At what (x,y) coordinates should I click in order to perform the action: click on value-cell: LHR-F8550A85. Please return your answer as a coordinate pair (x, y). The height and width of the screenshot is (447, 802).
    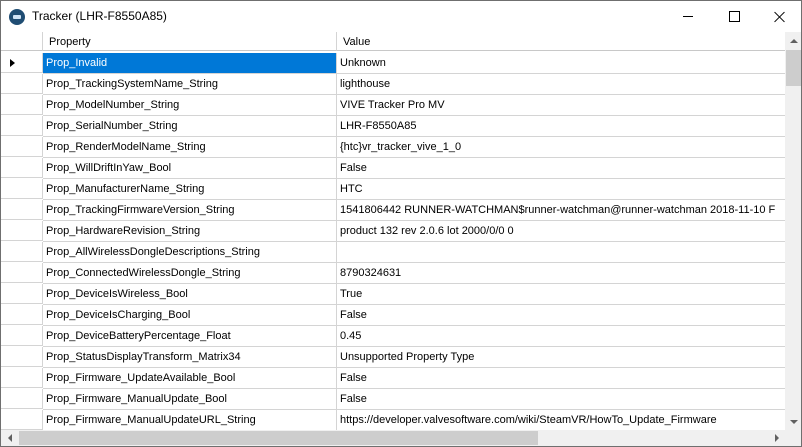
    Looking at the image, I should click on (561, 126).